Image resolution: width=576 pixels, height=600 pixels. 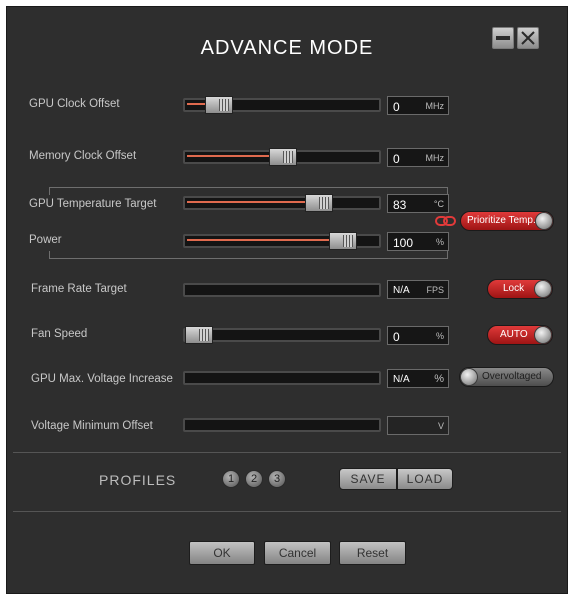 I want to click on close-icon, so click(x=528, y=38).